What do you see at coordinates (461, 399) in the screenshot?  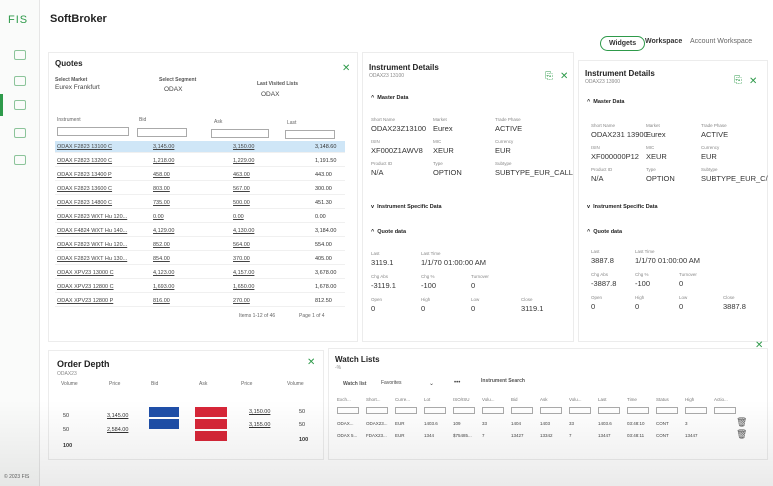 I see `wl-col-header: ISO/ISU` at bounding box center [461, 399].